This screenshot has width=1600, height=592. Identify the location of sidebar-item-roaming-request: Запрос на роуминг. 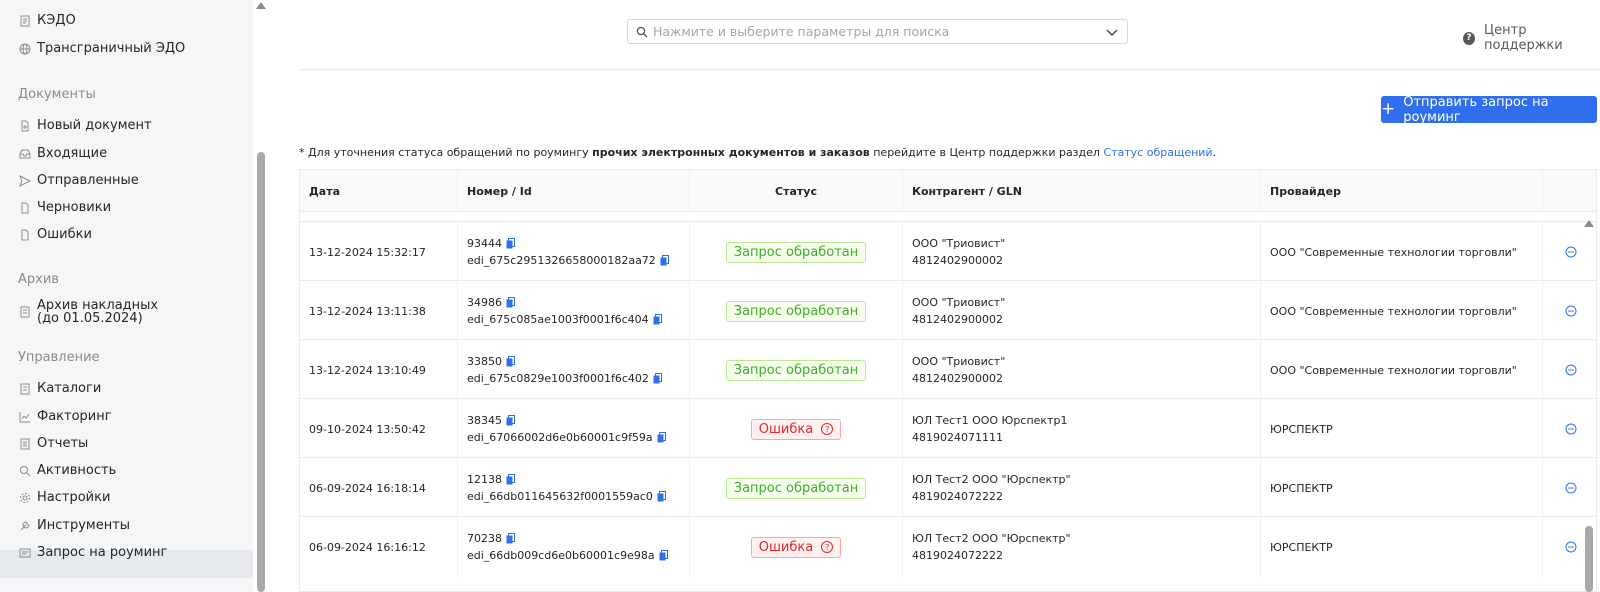
(92, 552).